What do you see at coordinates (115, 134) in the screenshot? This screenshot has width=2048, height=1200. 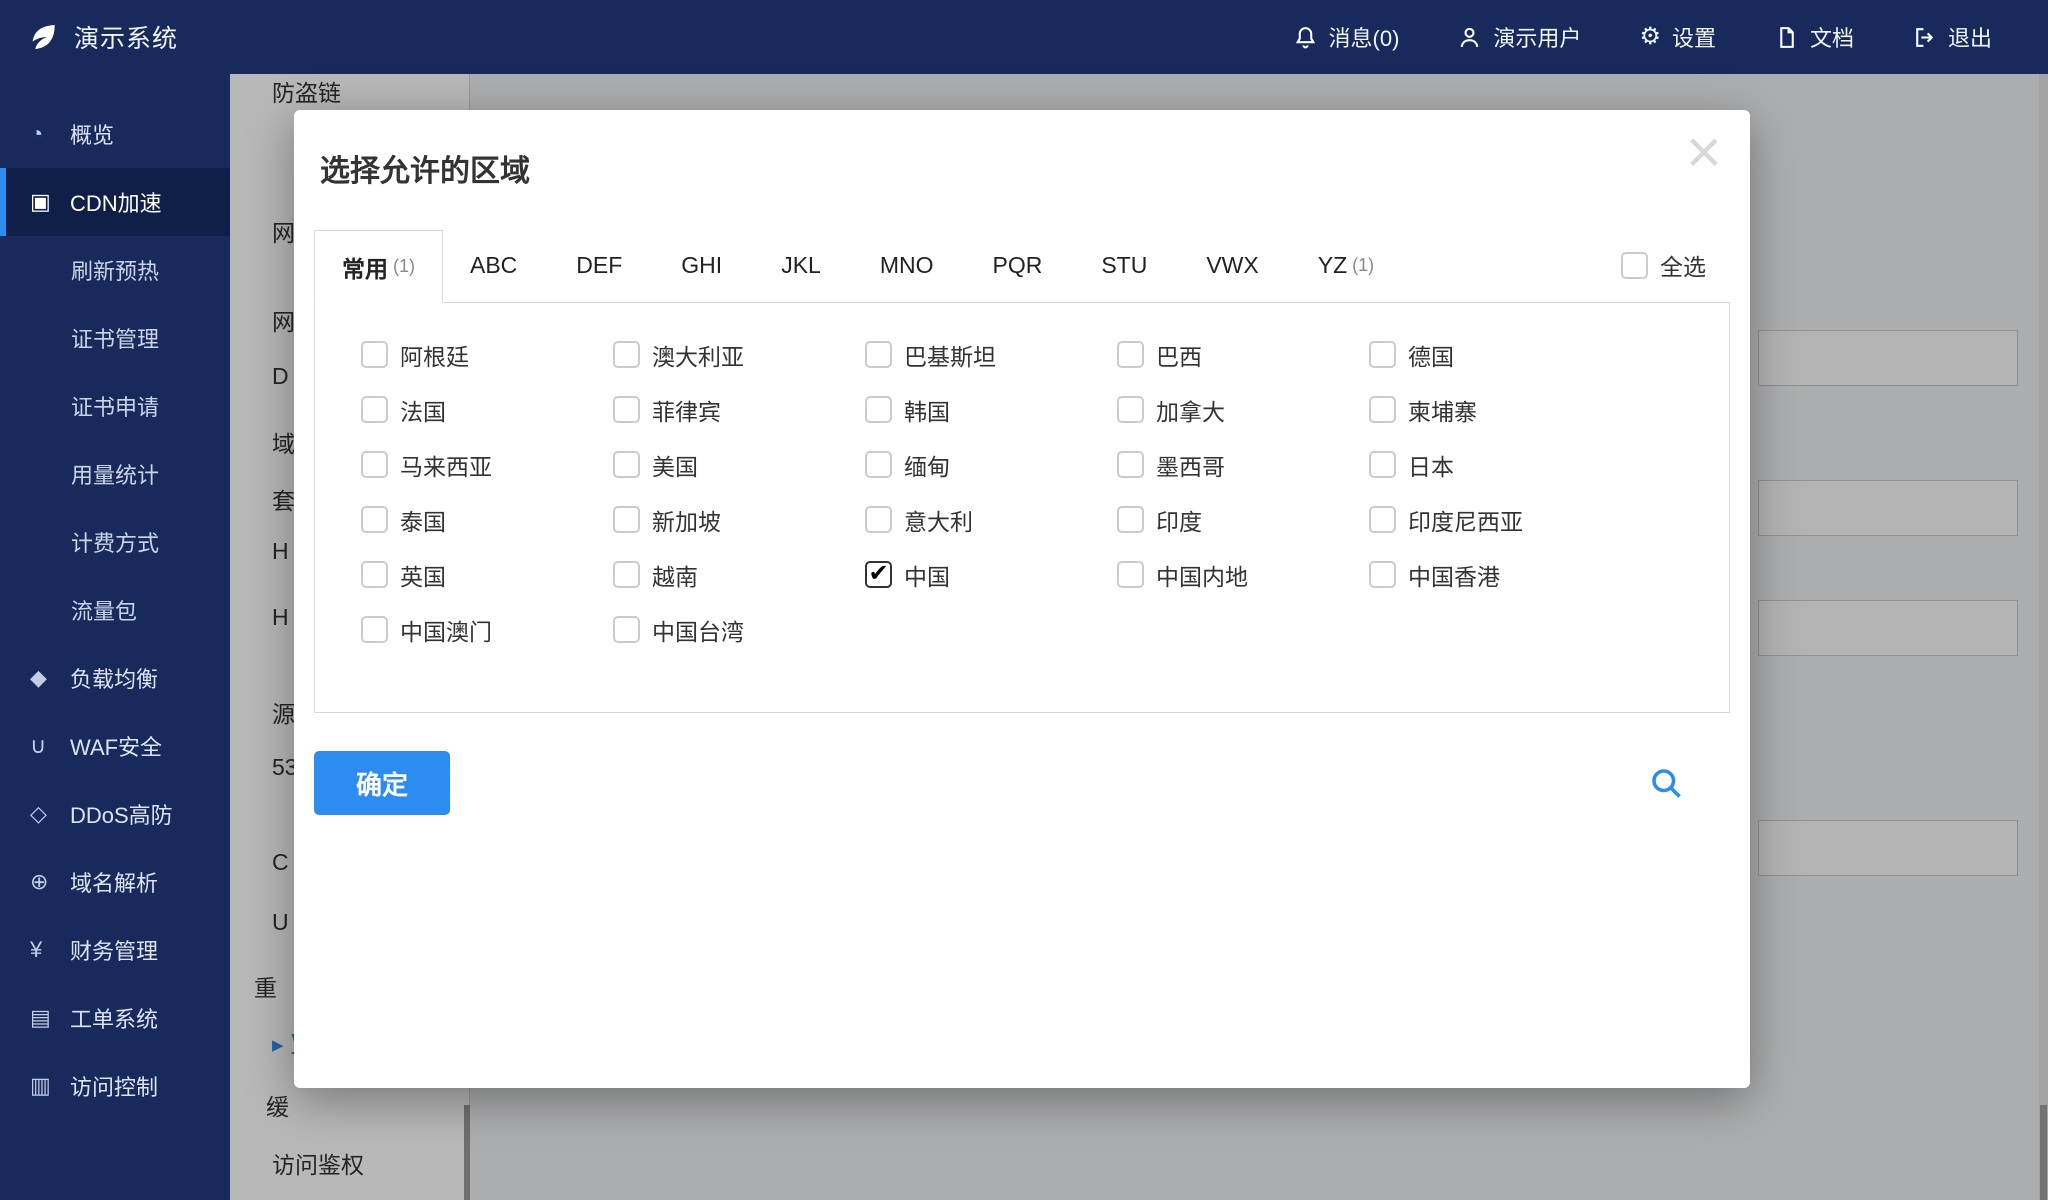 I see `sidebar-item: ◔ 概览` at bounding box center [115, 134].